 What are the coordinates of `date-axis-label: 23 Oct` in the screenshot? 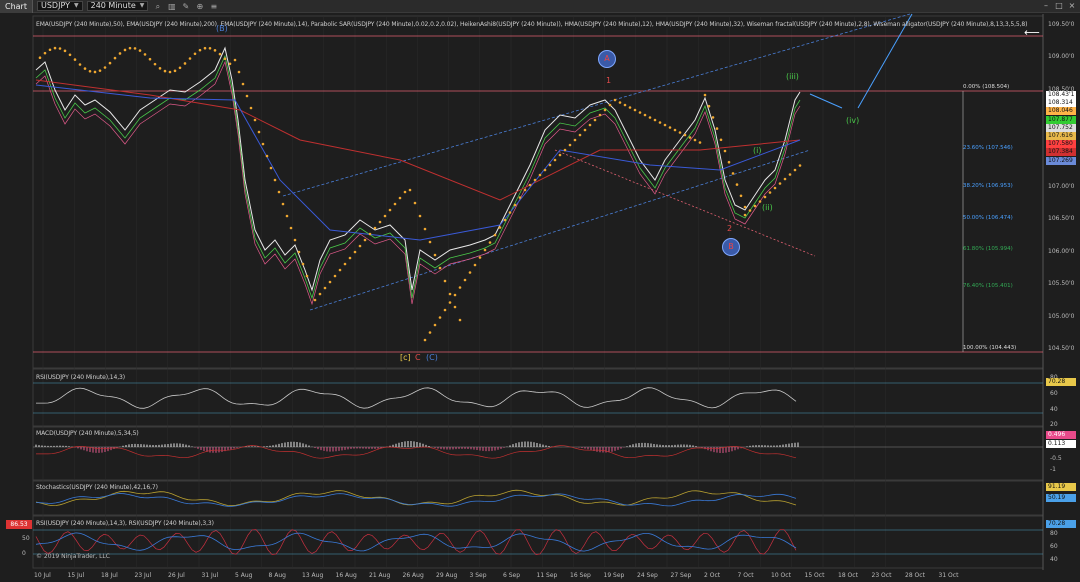 It's located at (881, 575).